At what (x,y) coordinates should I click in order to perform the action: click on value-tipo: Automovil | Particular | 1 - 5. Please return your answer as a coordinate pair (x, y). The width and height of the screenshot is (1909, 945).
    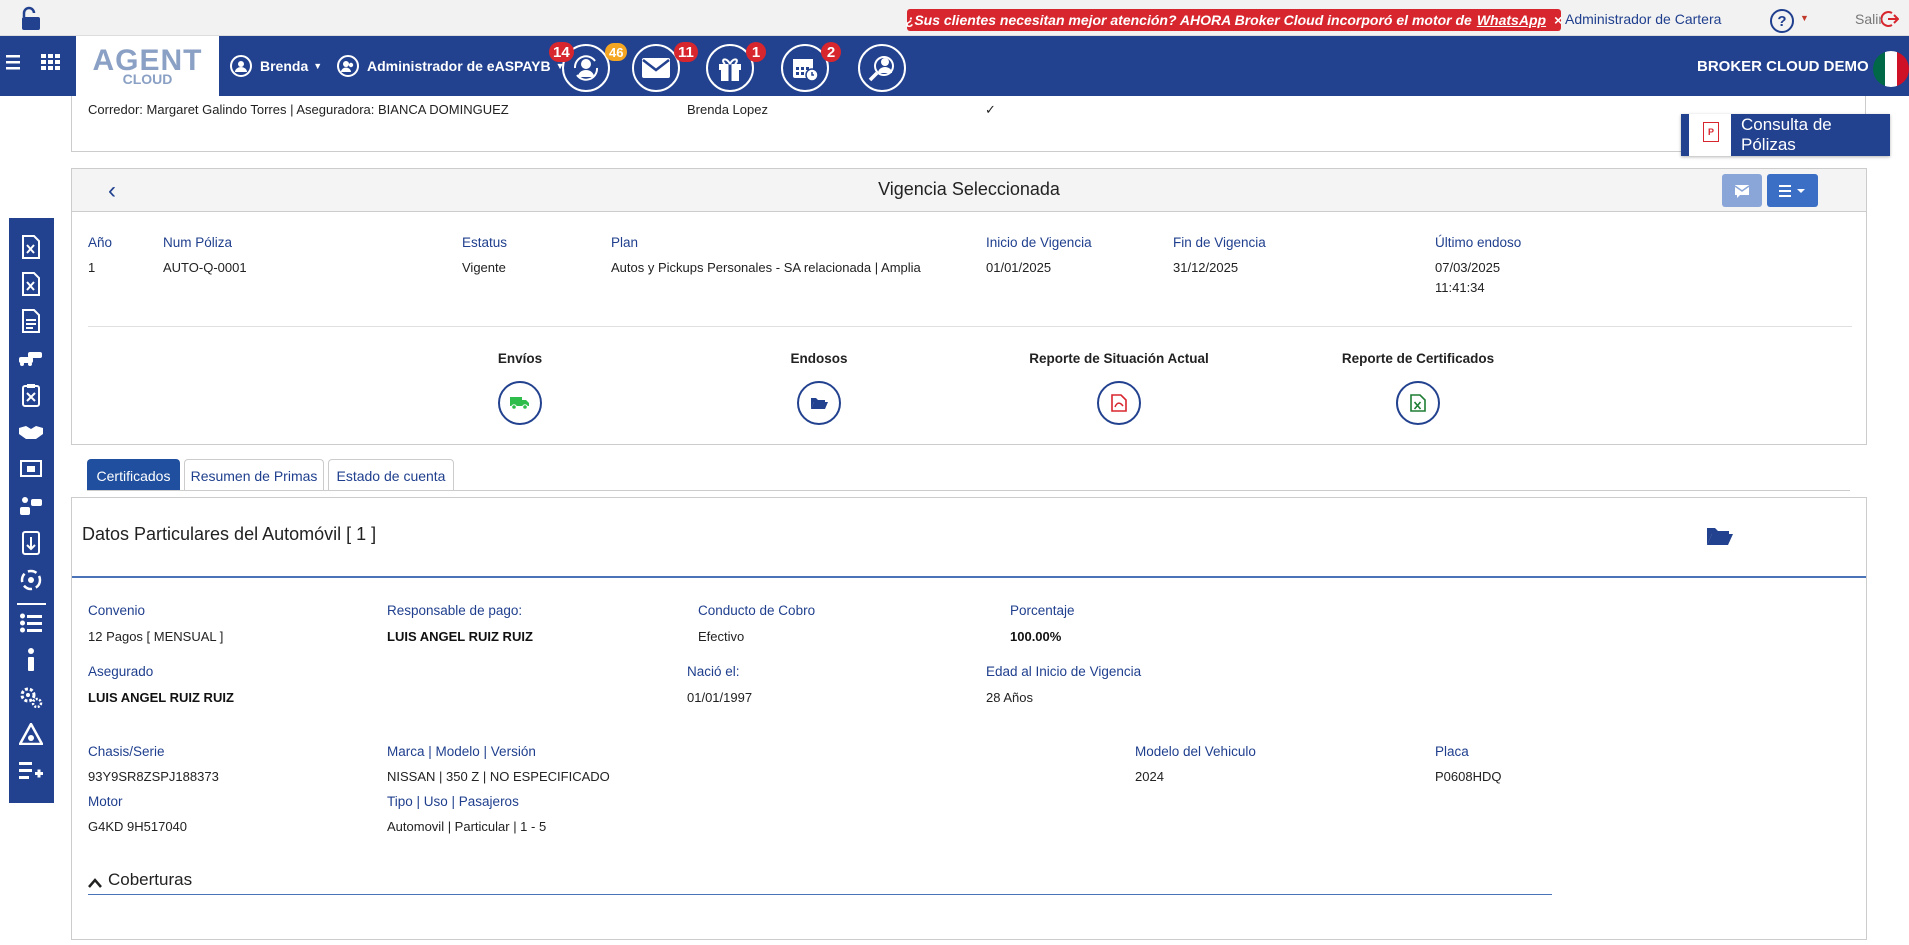
    Looking at the image, I should click on (467, 826).